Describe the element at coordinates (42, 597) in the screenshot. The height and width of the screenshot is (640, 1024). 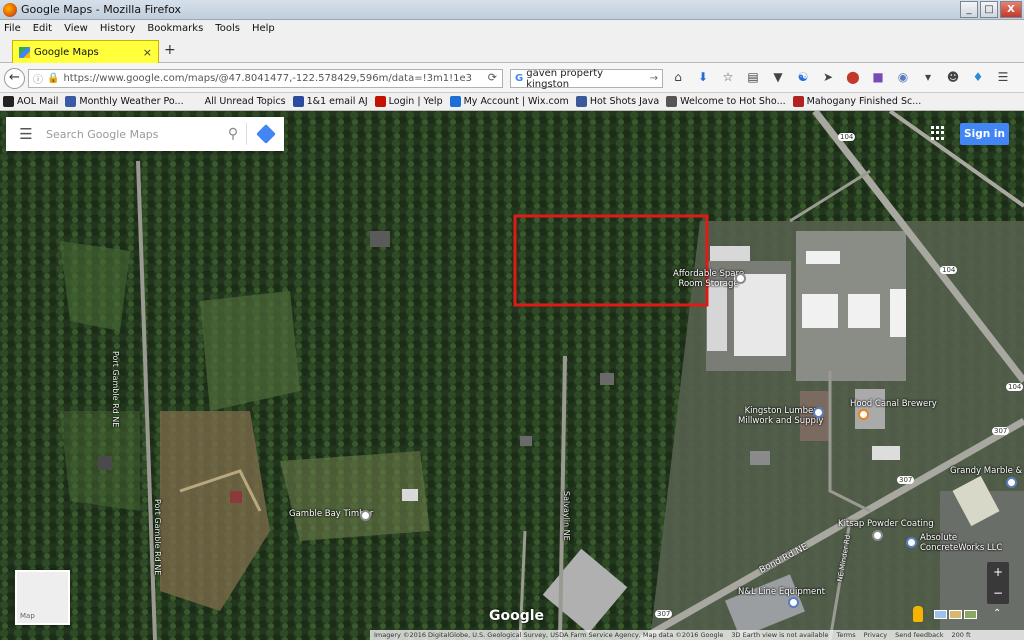
I see `map-view-toggle: Map` at that location.